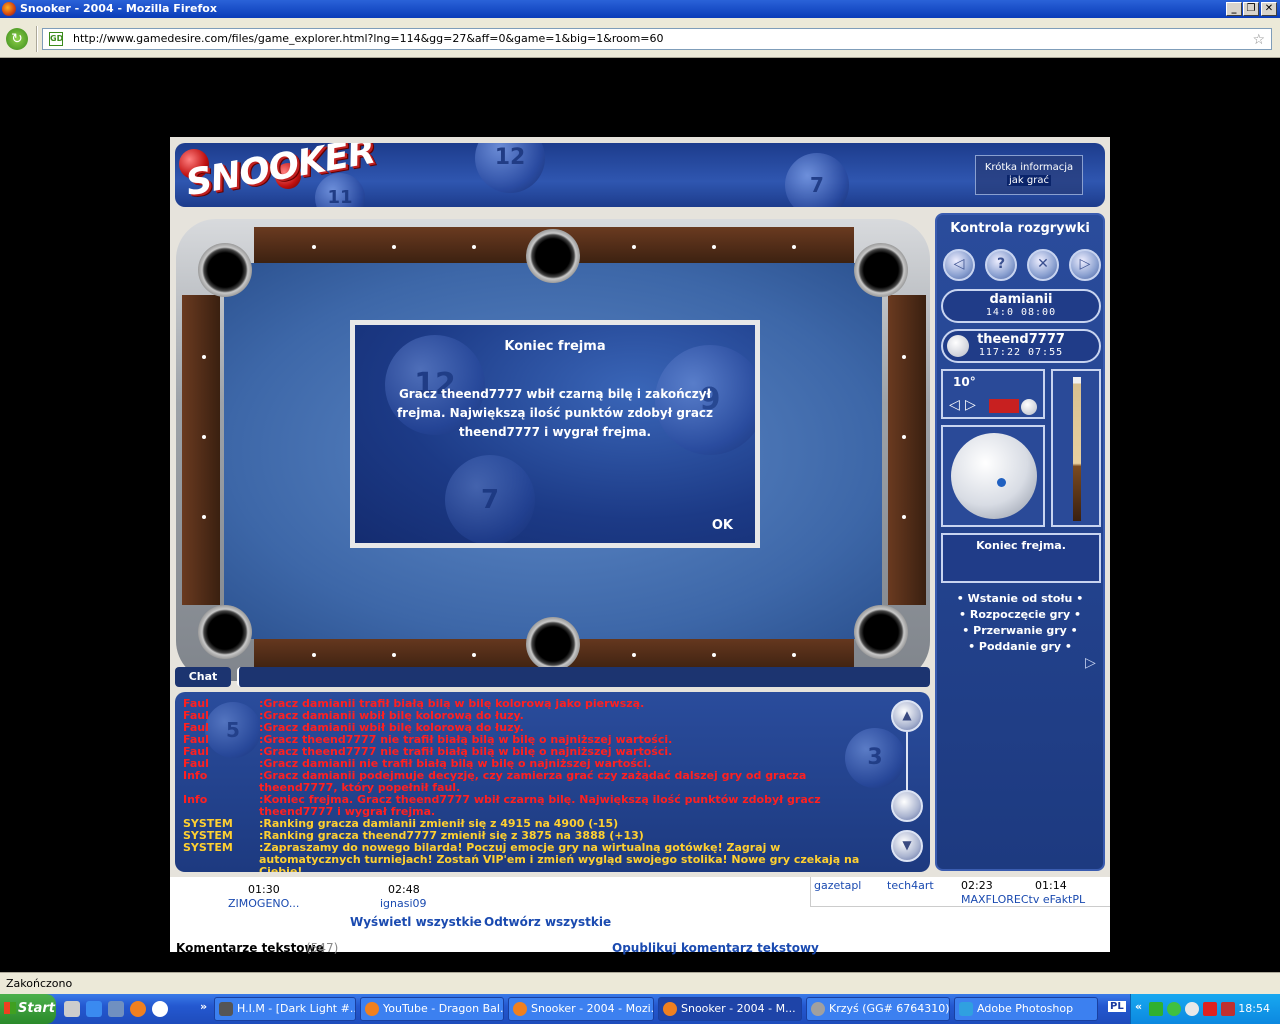 This screenshot has height=1024, width=1280. Describe the element at coordinates (553, 644) in the screenshot. I see `pocket-bottom-middle` at that location.